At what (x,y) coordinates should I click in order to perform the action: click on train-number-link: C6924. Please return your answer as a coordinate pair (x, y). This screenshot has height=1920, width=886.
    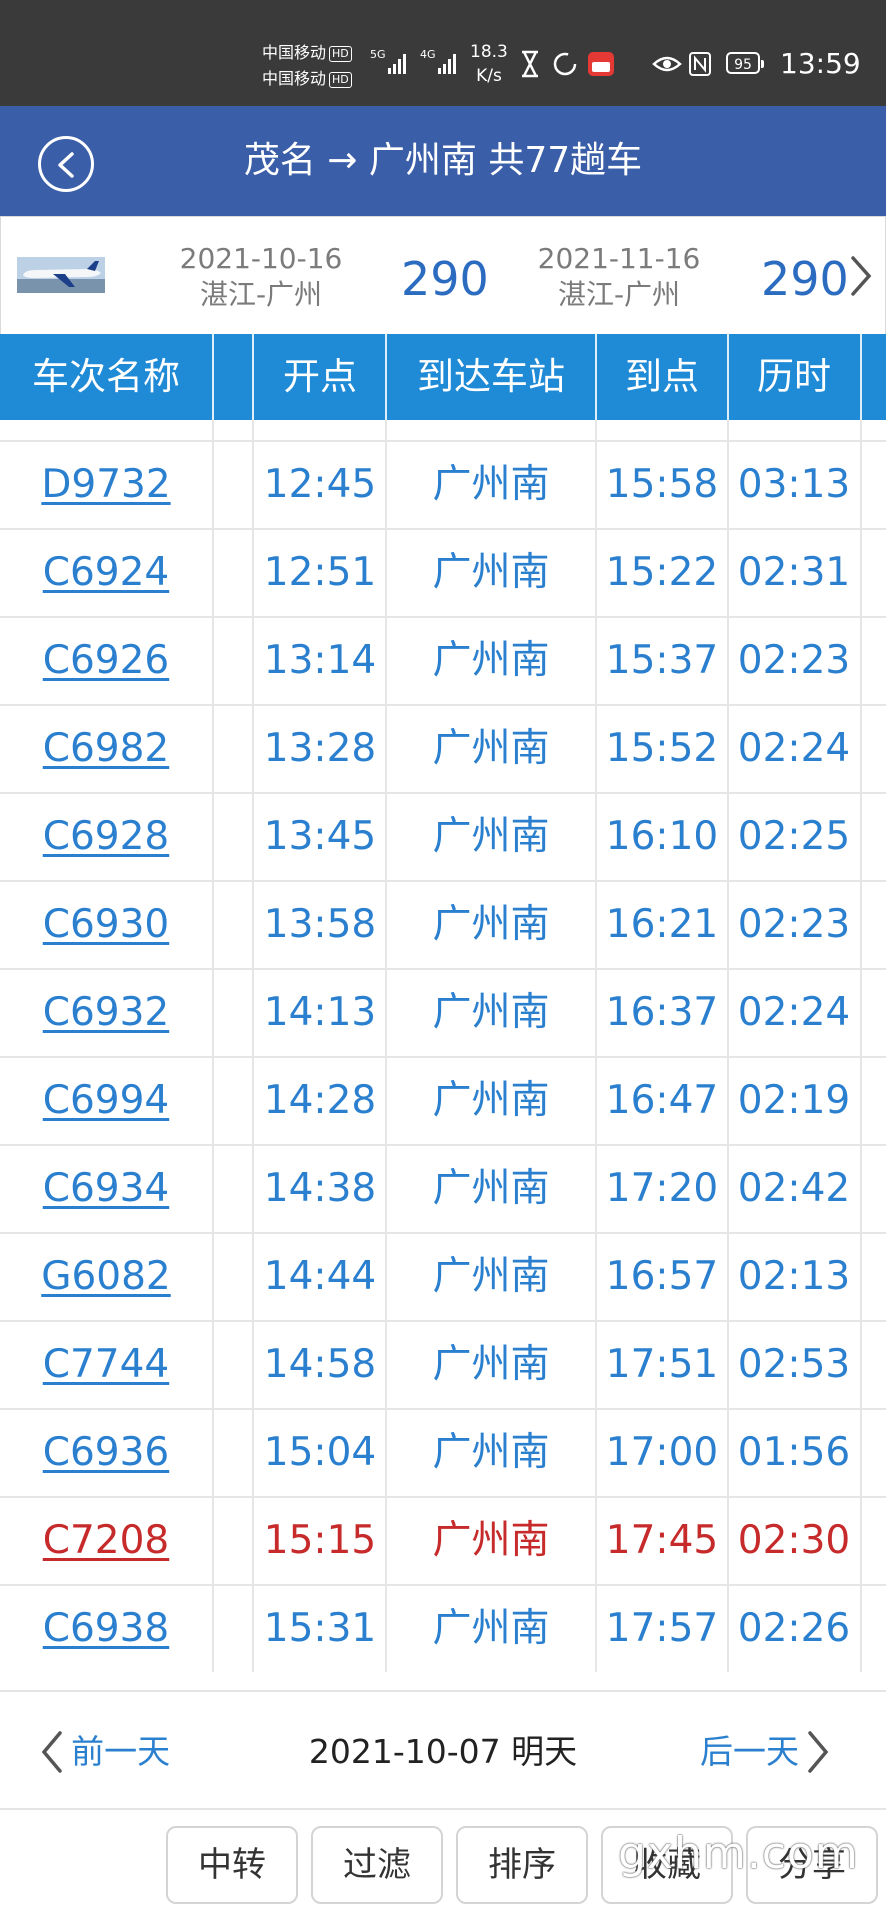
    Looking at the image, I should click on (106, 573).